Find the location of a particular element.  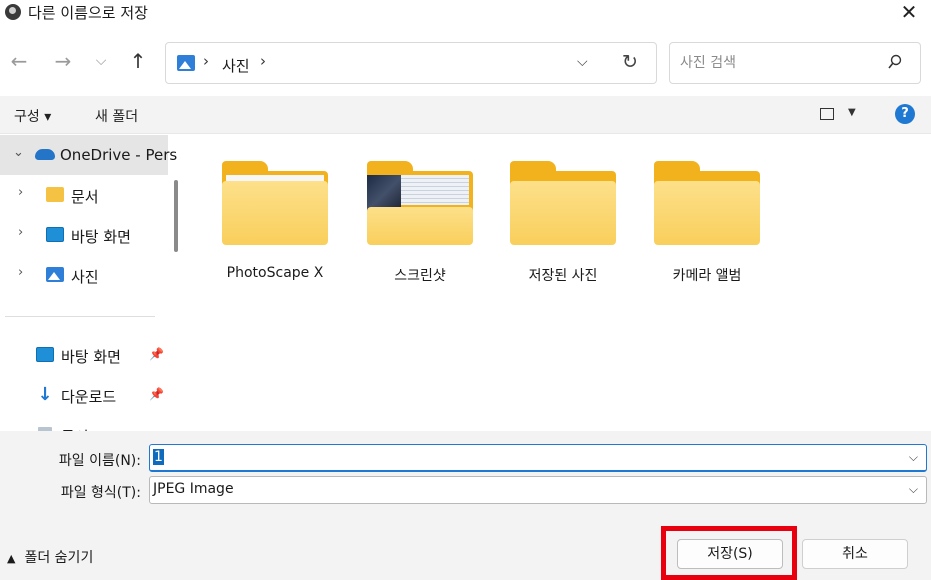

folder-item-camera-roll: 카메라 앨범 is located at coordinates (700, 229).